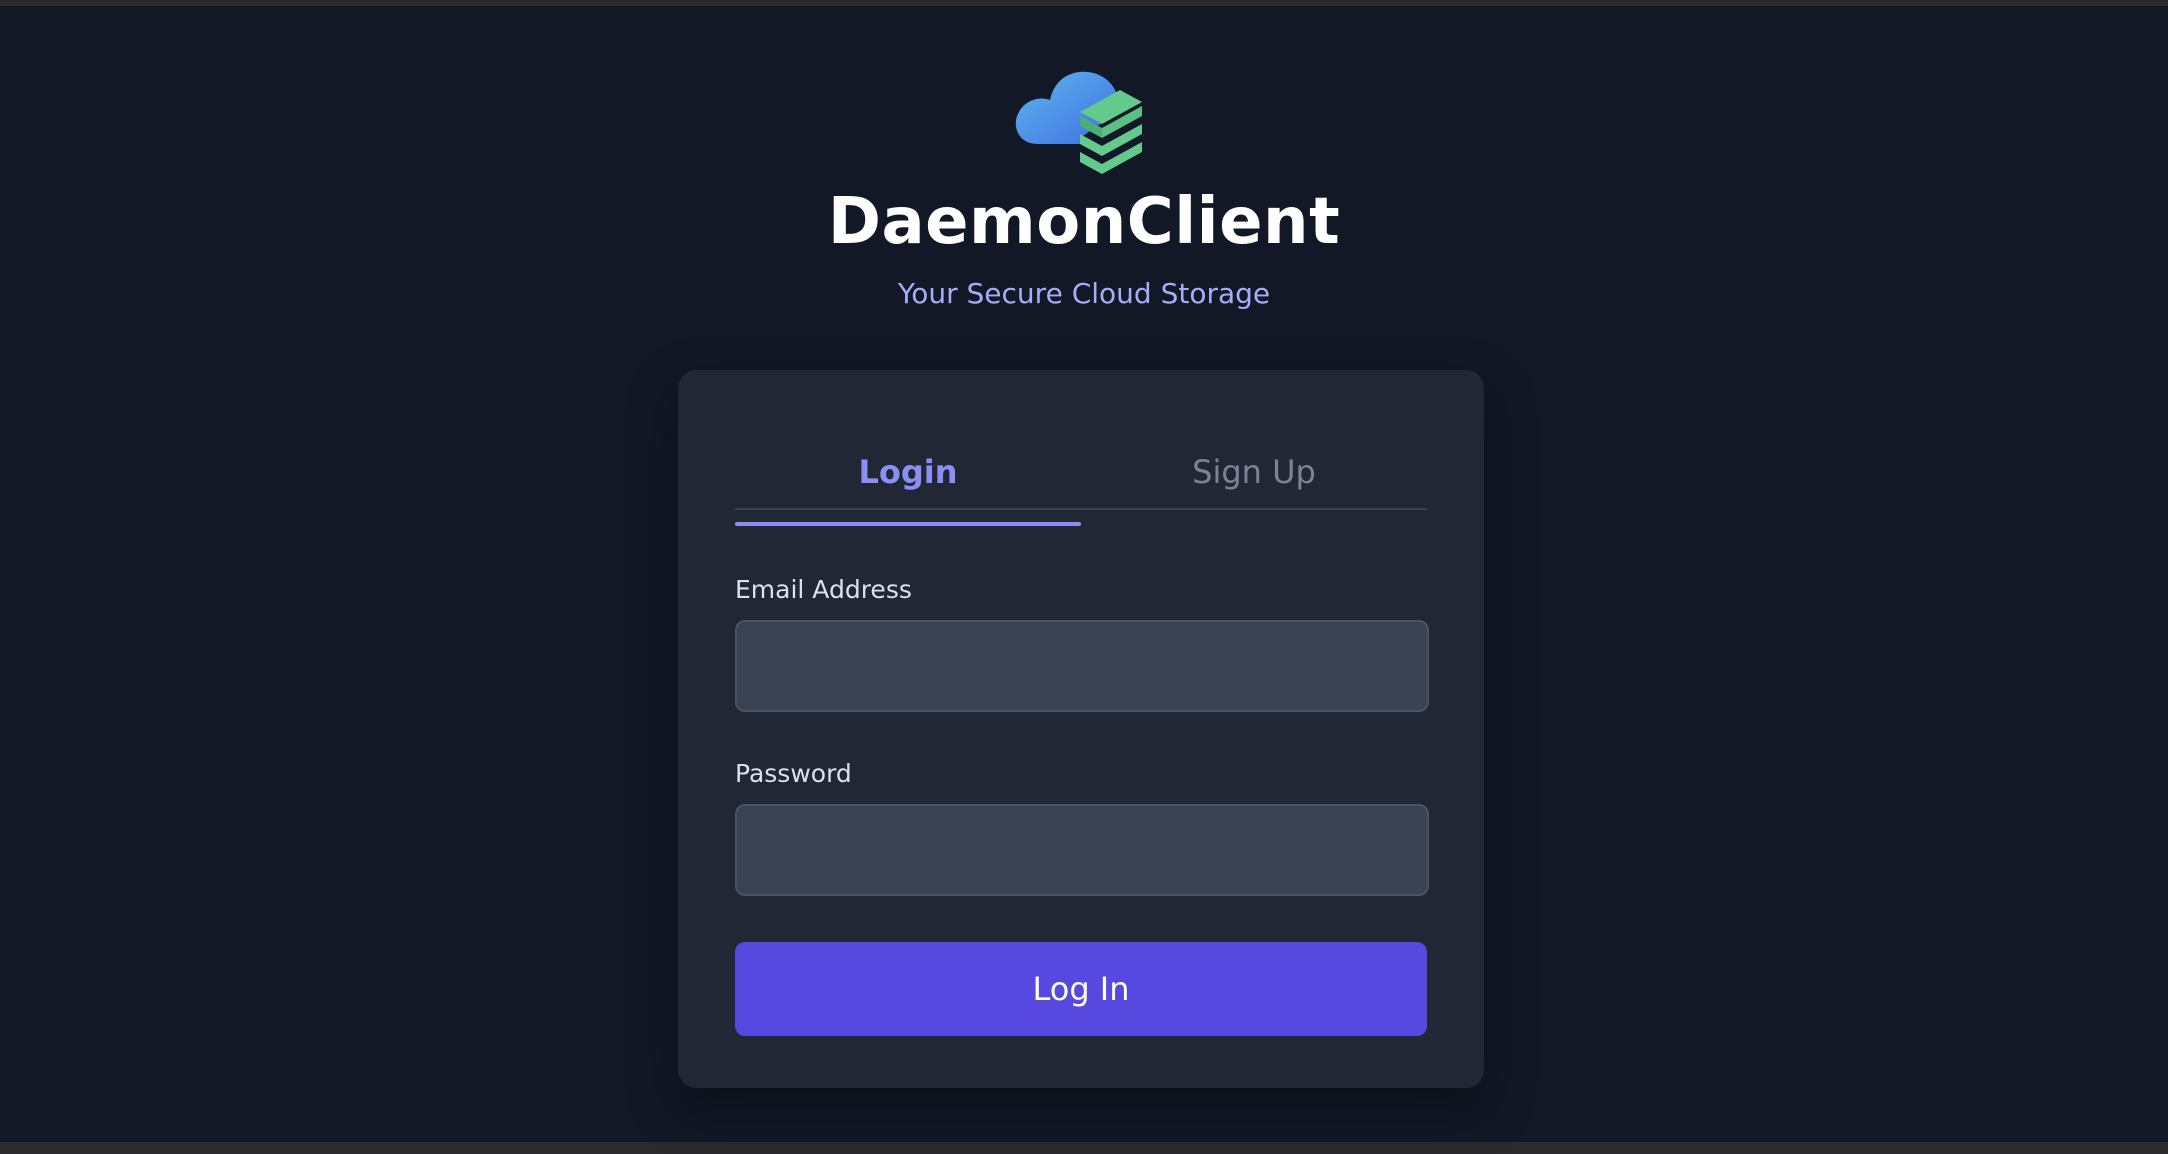 This screenshot has width=2168, height=1154. I want to click on app-tagline: Your Secure Cloud Storage, so click(1084, 293).